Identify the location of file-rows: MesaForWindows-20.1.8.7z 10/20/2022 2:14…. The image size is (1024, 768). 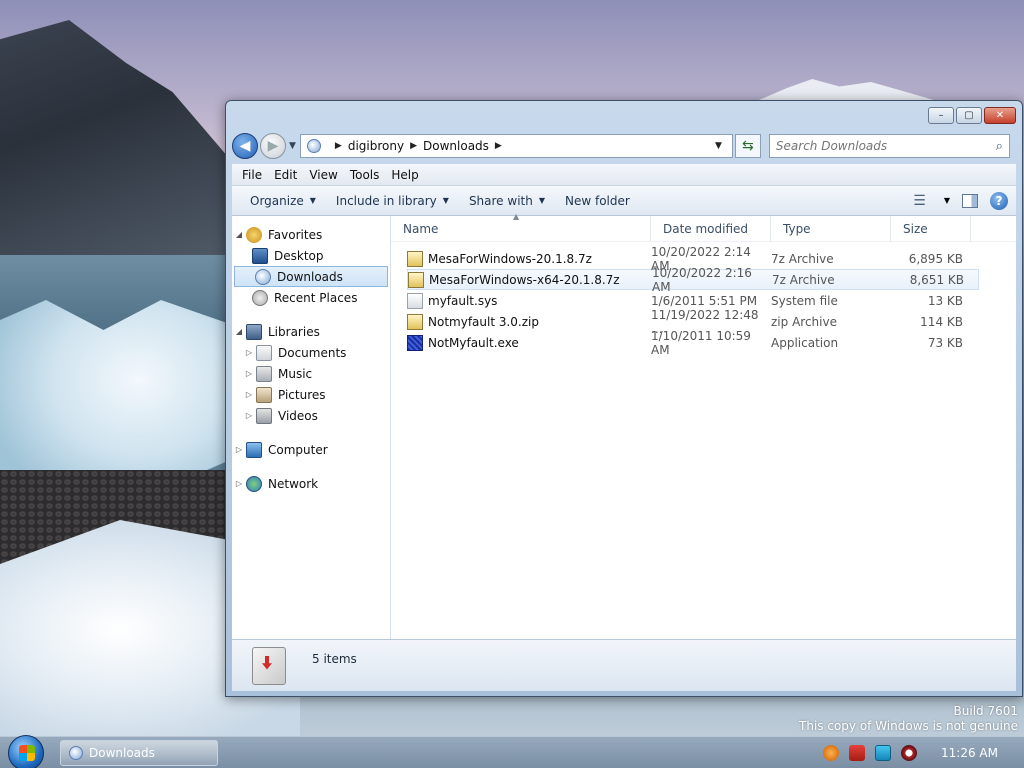
(703, 299).